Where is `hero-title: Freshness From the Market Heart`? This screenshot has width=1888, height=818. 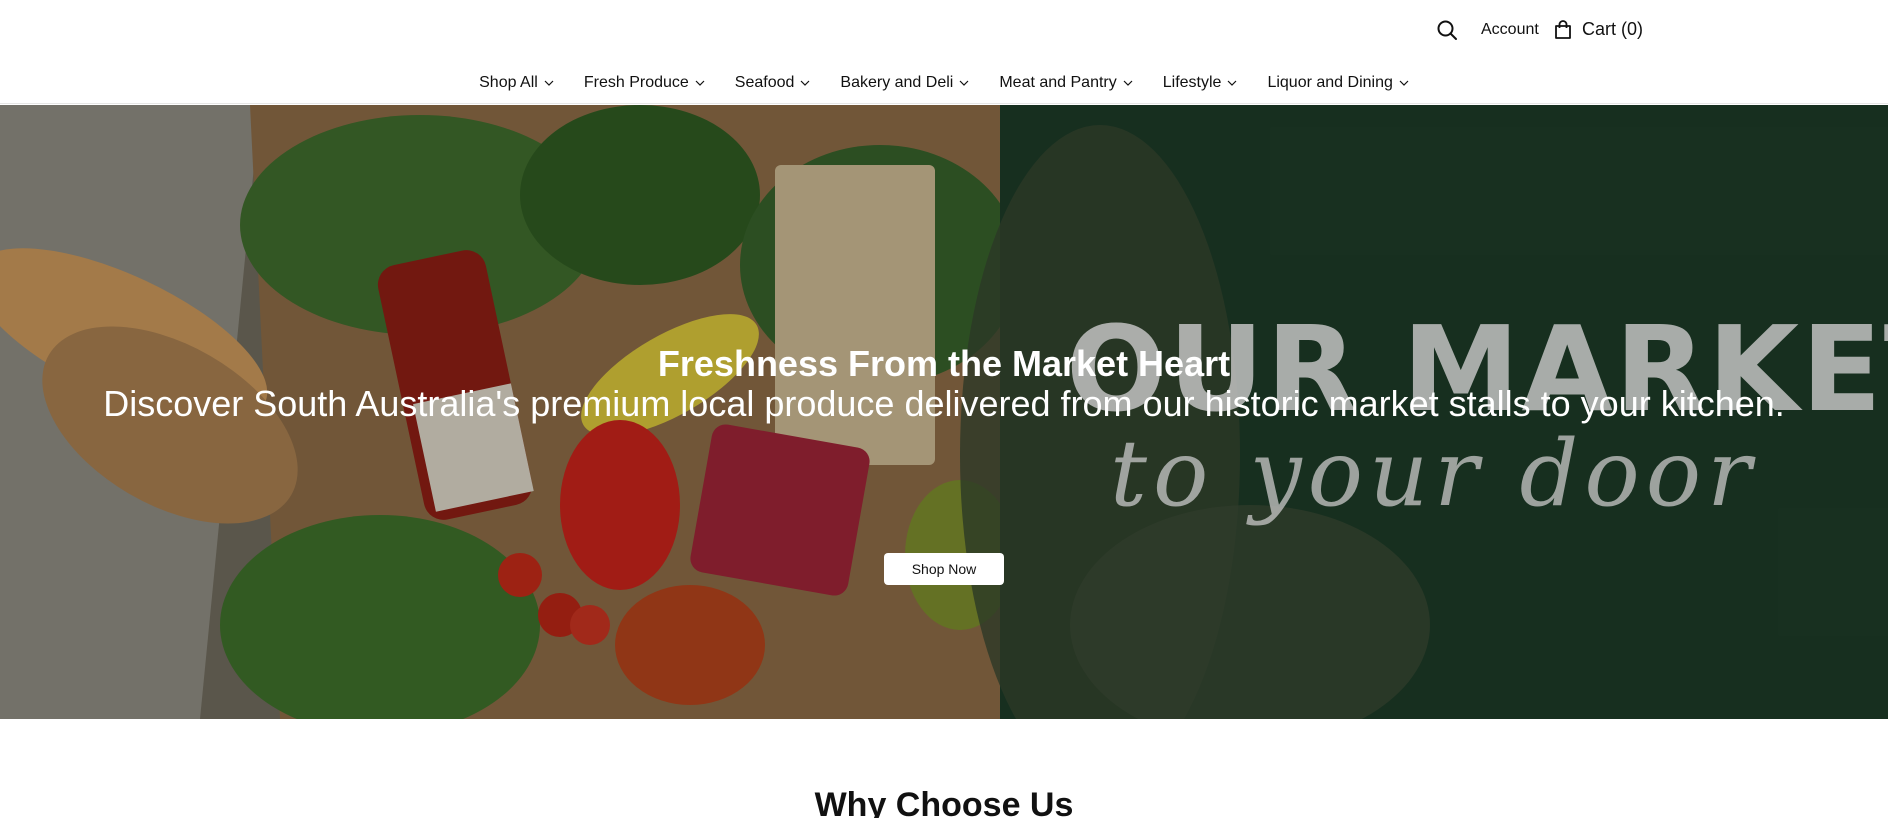
hero-title: Freshness From the Market Heart is located at coordinates (944, 363).